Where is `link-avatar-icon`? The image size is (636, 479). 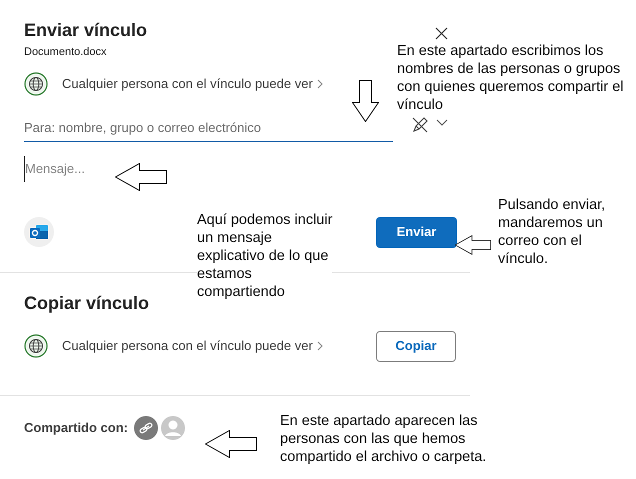 link-avatar-icon is located at coordinates (146, 428).